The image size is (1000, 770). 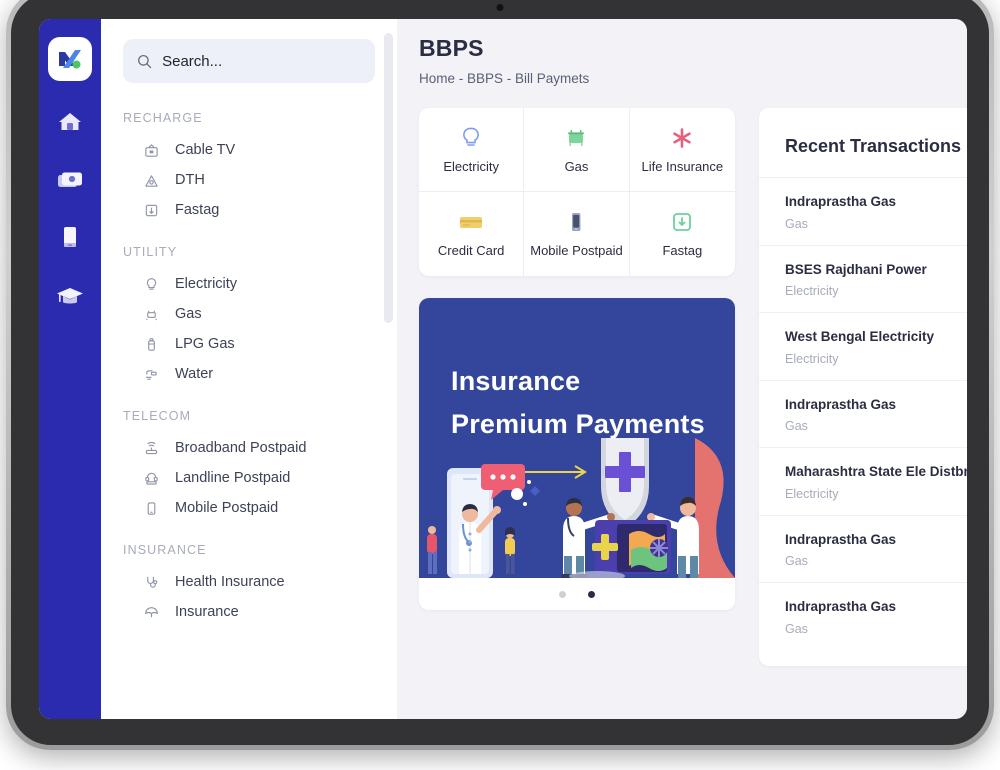 What do you see at coordinates (577, 594) in the screenshot?
I see `carousel-dots` at bounding box center [577, 594].